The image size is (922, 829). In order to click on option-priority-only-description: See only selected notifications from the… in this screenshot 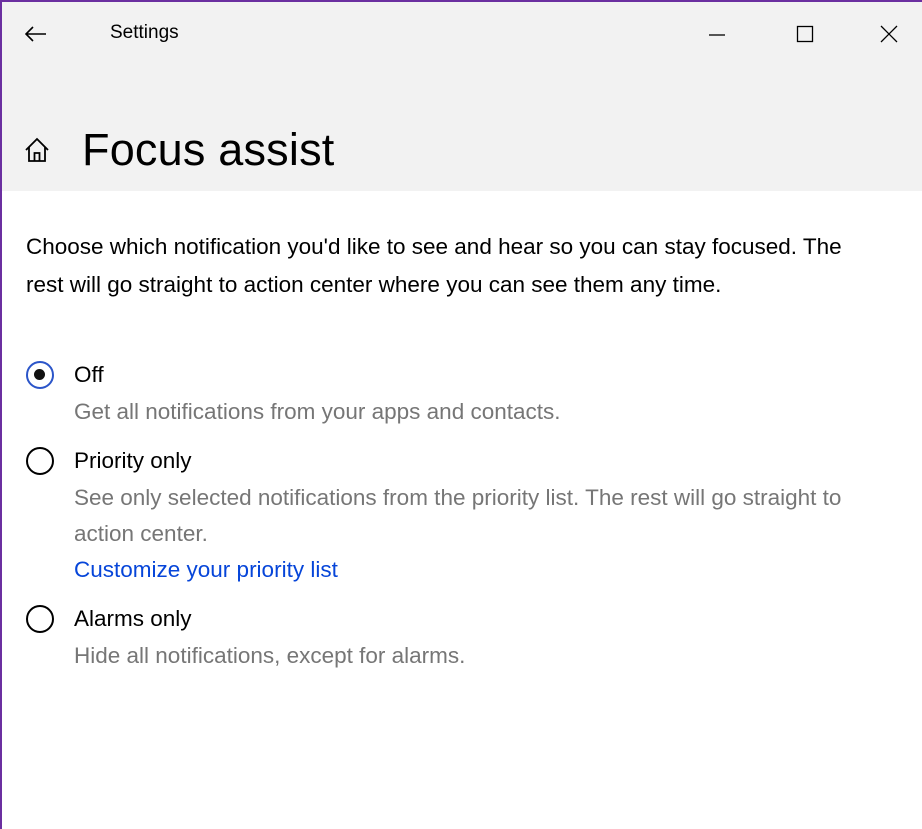, I will do `click(458, 515)`.